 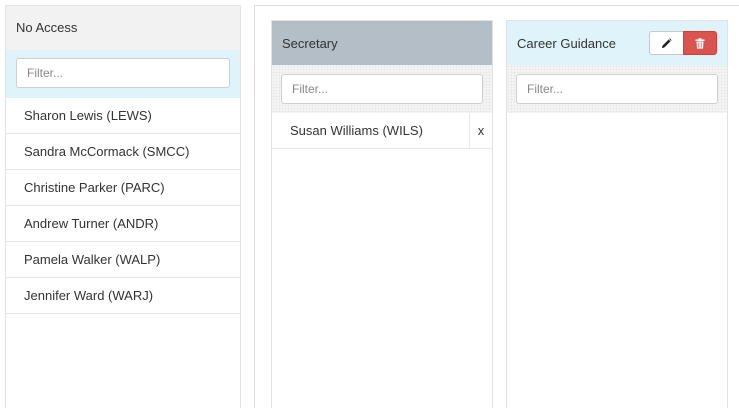 What do you see at coordinates (123, 152) in the screenshot?
I see `user-list-item: Sandra McCormack (SMCC)` at bounding box center [123, 152].